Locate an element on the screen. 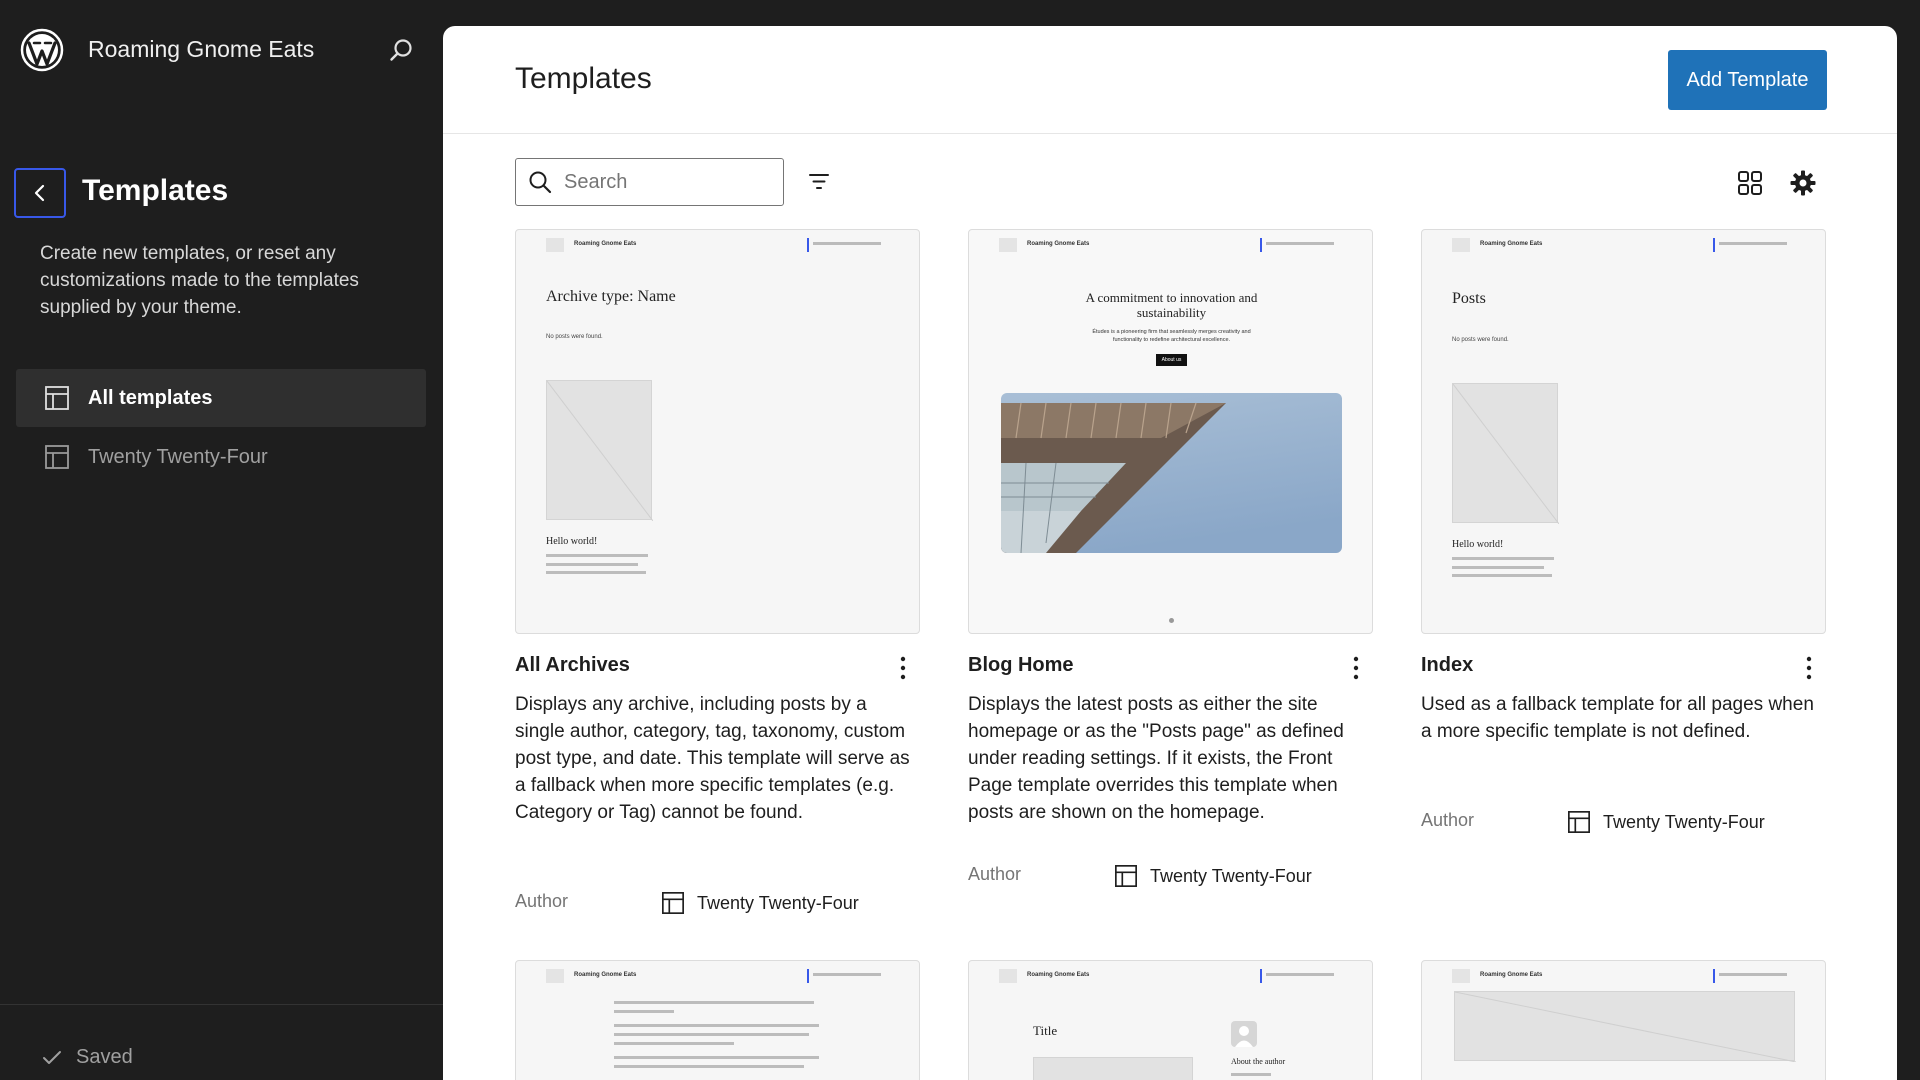 The image size is (1920, 1080). template-name: All Archives is located at coordinates (572, 665).